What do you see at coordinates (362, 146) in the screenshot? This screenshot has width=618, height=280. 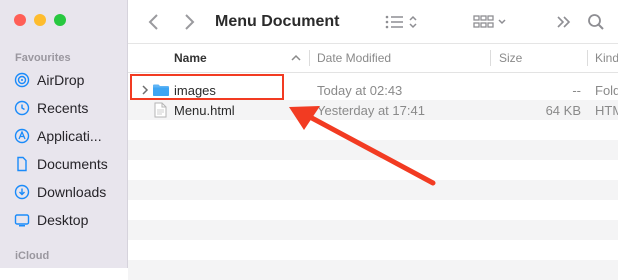 I see `annotation-arrow-icon` at bounding box center [362, 146].